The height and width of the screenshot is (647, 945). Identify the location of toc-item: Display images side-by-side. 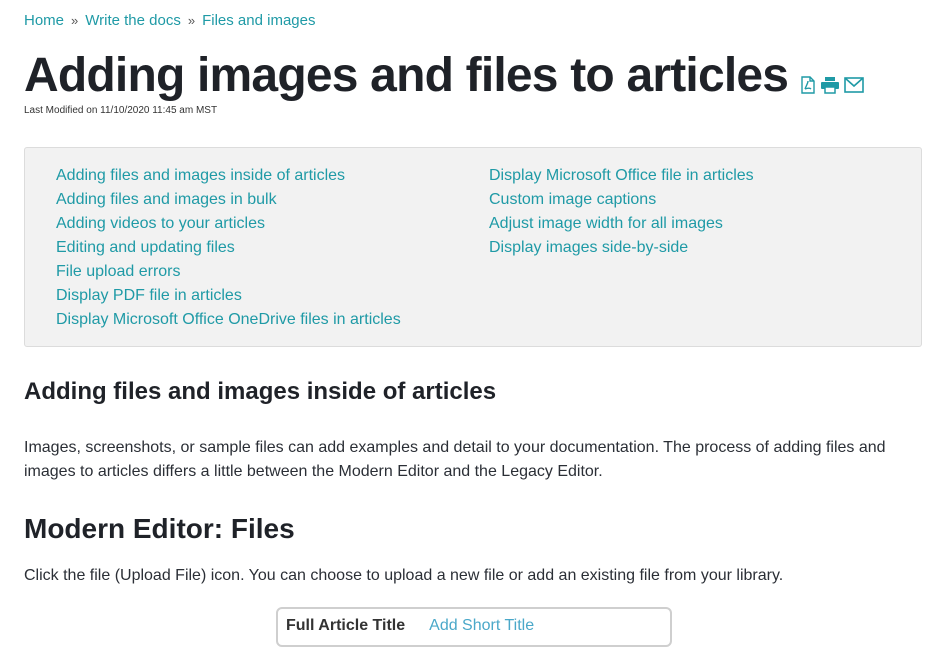
(621, 248).